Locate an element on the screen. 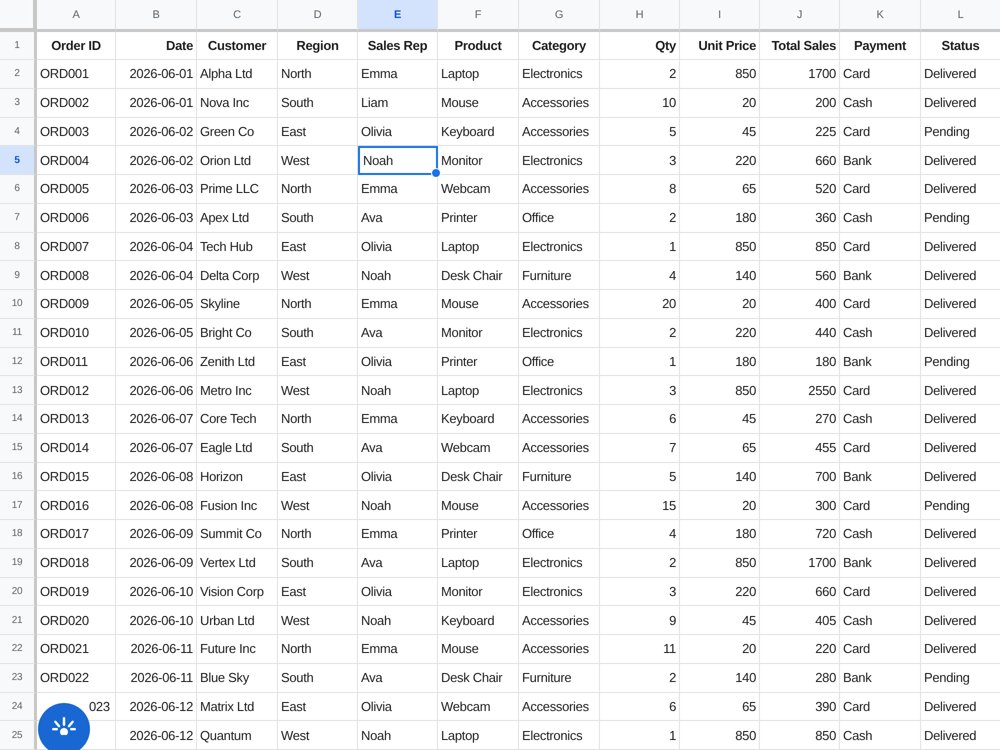 This screenshot has width=1000, height=750. table-cell: ORD002 is located at coordinates (76, 103).